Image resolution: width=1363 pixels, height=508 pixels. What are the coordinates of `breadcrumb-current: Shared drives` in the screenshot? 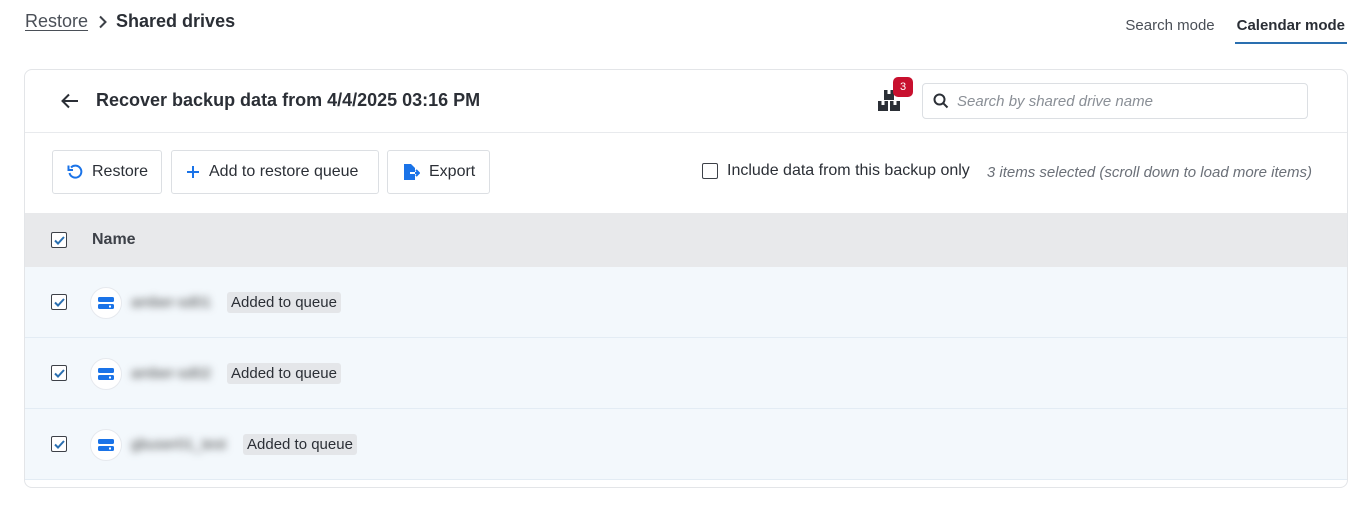 It's located at (176, 21).